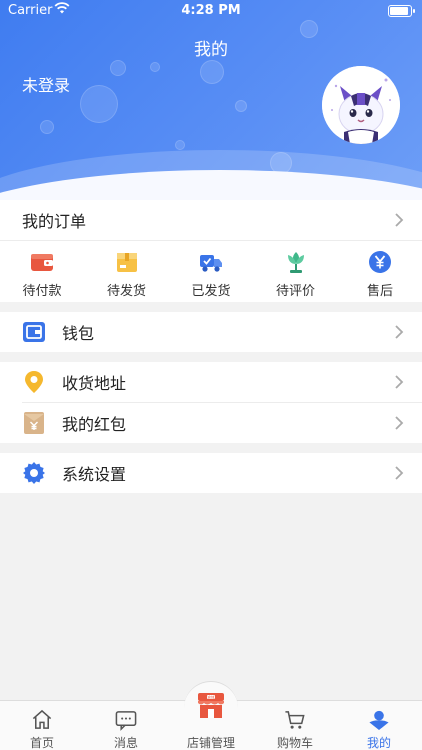  Describe the element at coordinates (78, 333) in the screenshot. I see `wallet-label: 钱包` at that location.